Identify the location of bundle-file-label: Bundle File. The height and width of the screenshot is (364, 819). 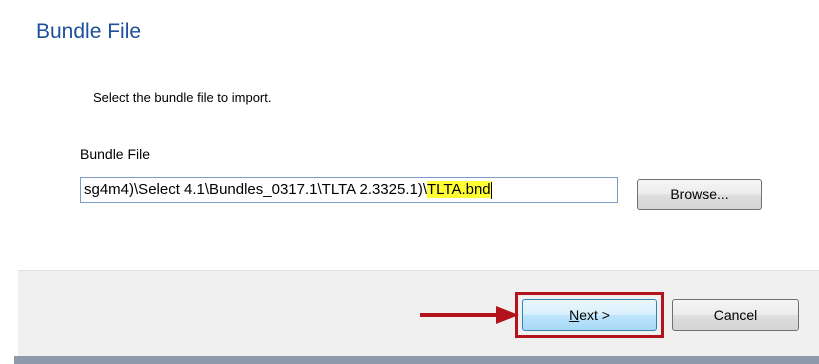
(115, 154).